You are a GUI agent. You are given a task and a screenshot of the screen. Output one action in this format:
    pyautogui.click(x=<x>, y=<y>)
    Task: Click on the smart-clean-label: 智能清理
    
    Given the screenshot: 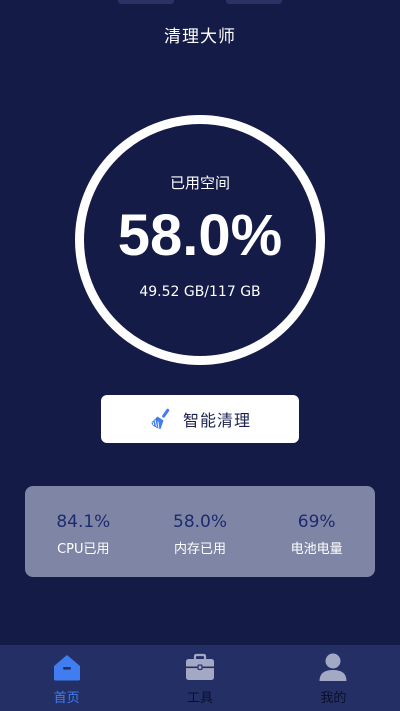 What is the action you would take?
    pyautogui.click(x=216, y=420)
    